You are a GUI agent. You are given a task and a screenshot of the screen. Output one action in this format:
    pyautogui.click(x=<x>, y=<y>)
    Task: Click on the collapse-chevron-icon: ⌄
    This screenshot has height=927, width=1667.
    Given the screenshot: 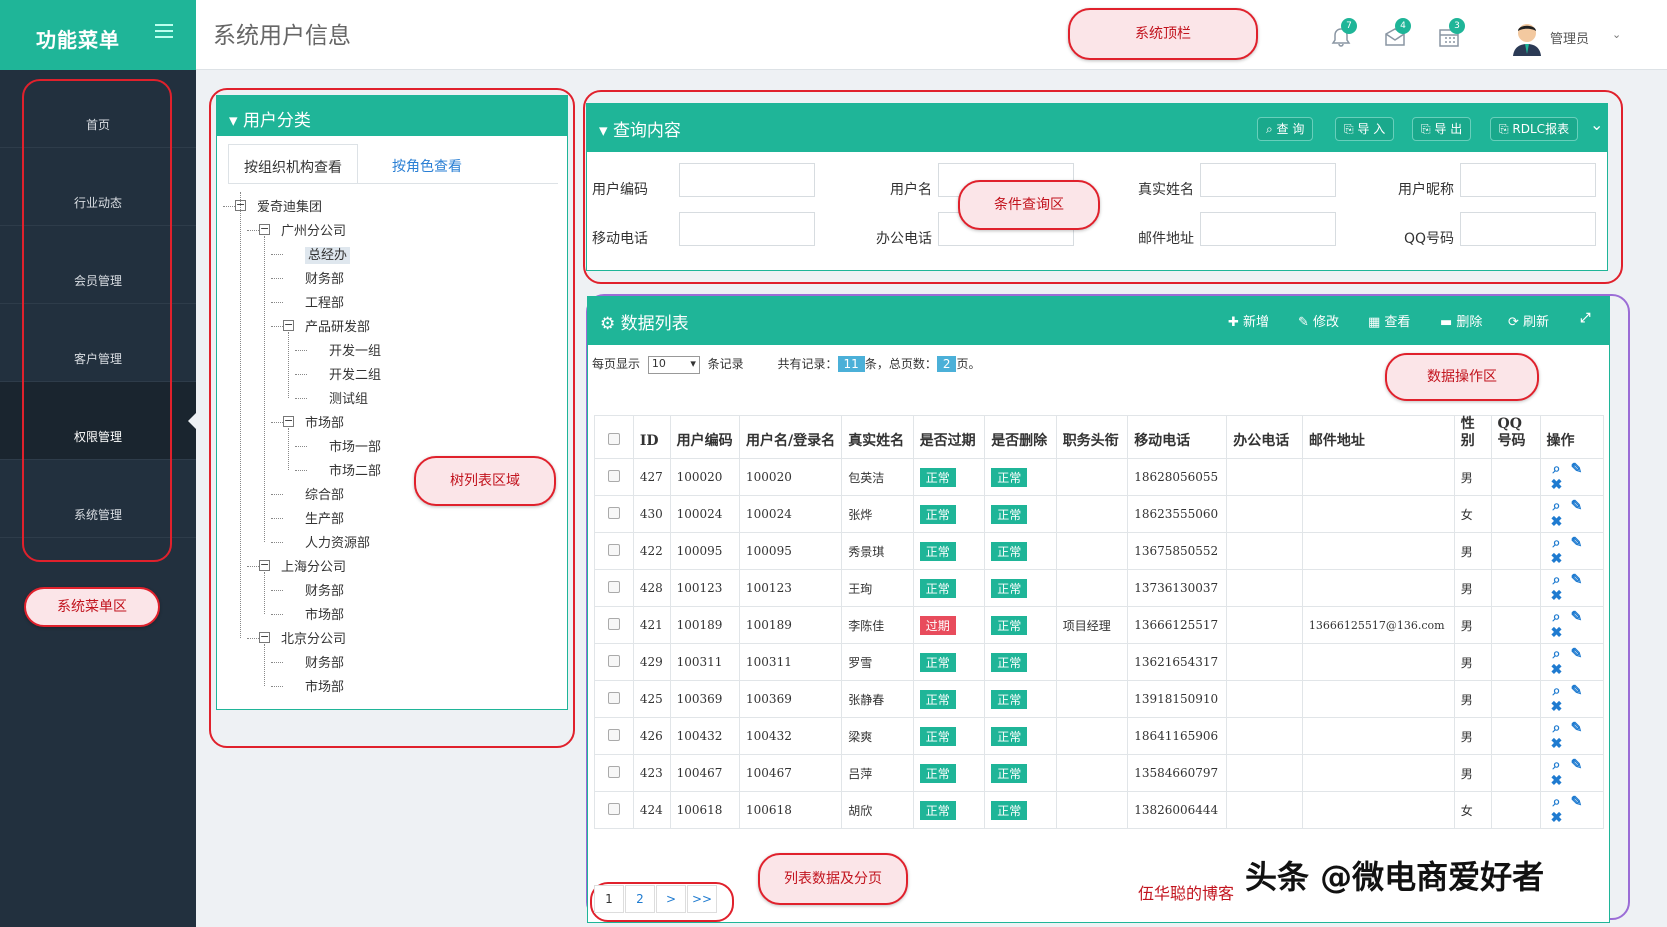 What is the action you would take?
    pyautogui.click(x=1596, y=124)
    